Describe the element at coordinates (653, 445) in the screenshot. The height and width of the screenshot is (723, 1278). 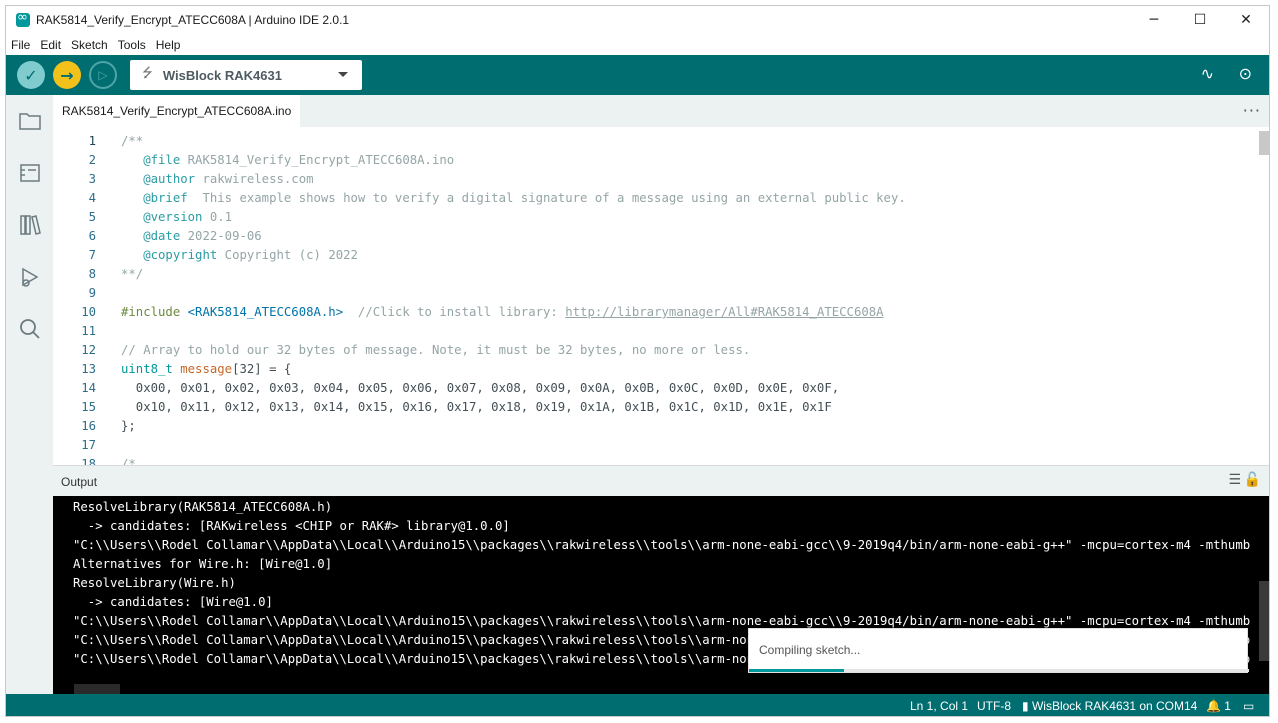
I see `code-line: 17` at that location.